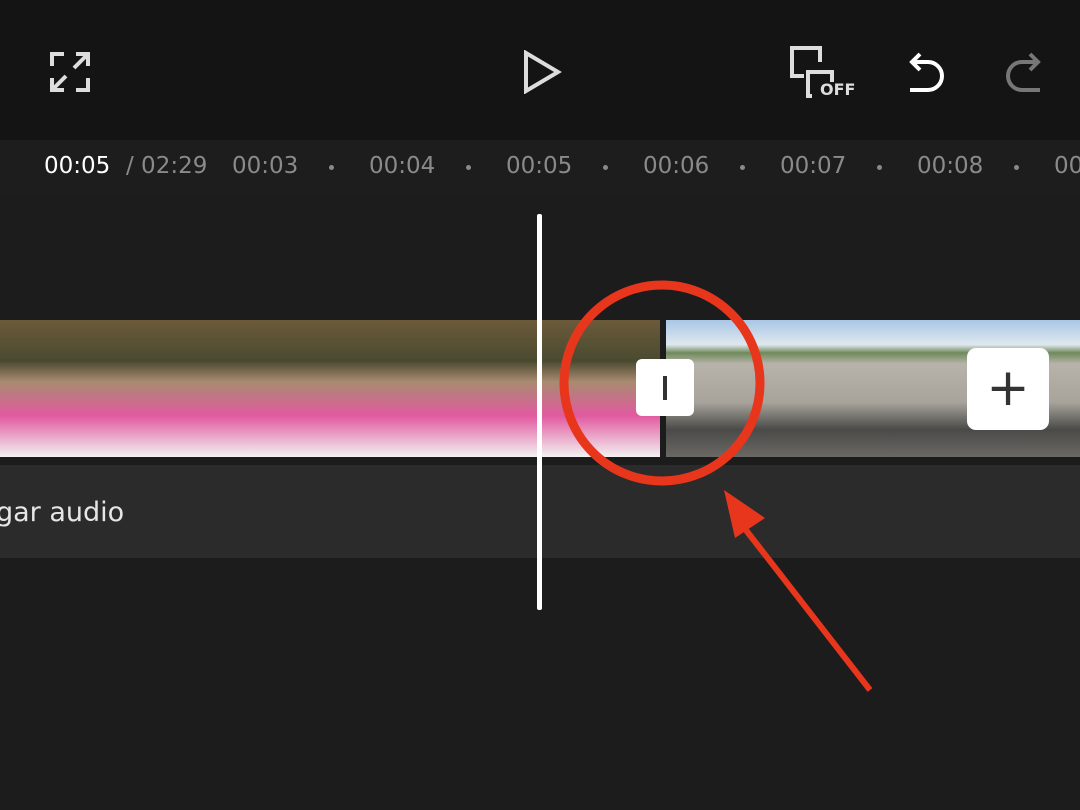 The width and height of the screenshot is (1080, 810). Describe the element at coordinates (662, 383) in the screenshot. I see `annotation-circle` at that location.